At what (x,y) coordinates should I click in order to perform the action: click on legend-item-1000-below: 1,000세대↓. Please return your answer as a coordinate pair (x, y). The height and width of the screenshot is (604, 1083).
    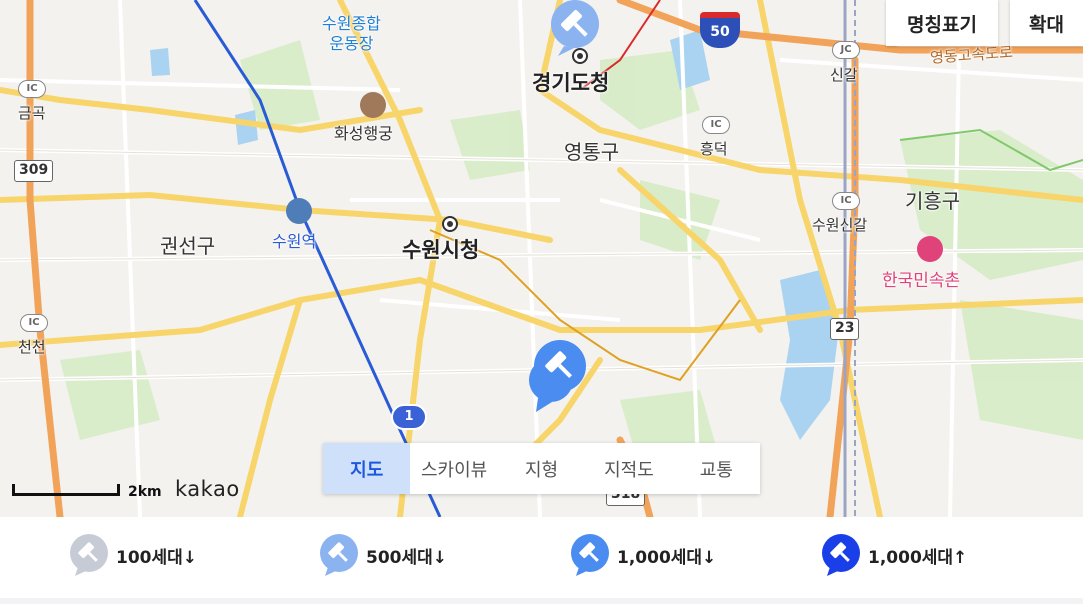
    Looking at the image, I should click on (642, 555).